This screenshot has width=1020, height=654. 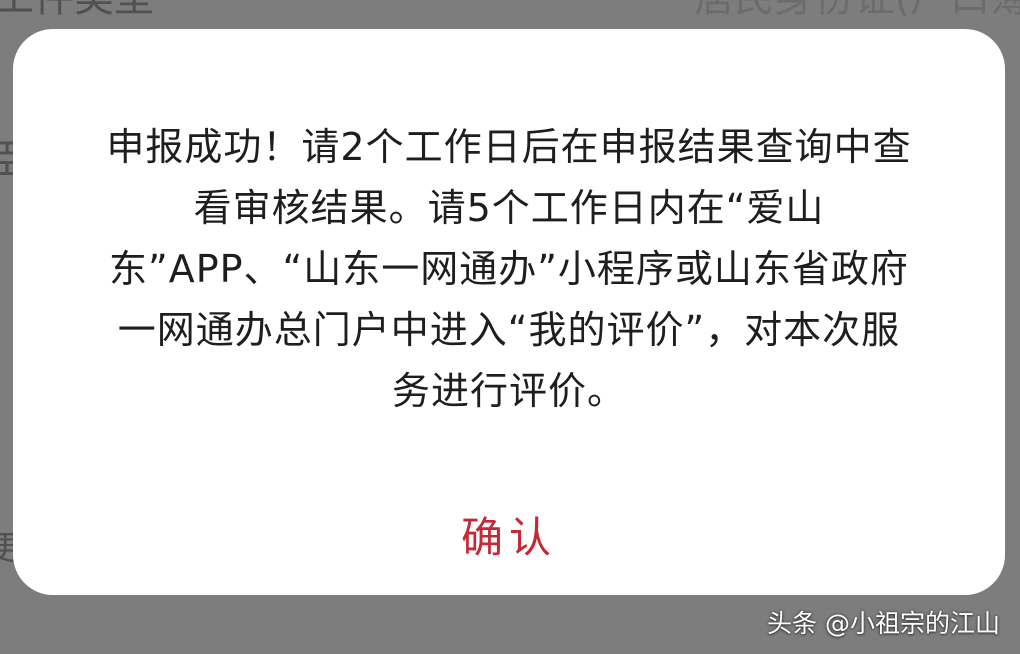 What do you see at coordinates (857, 9) in the screenshot?
I see `background-field-value: 居民身份证(户口簿` at bounding box center [857, 9].